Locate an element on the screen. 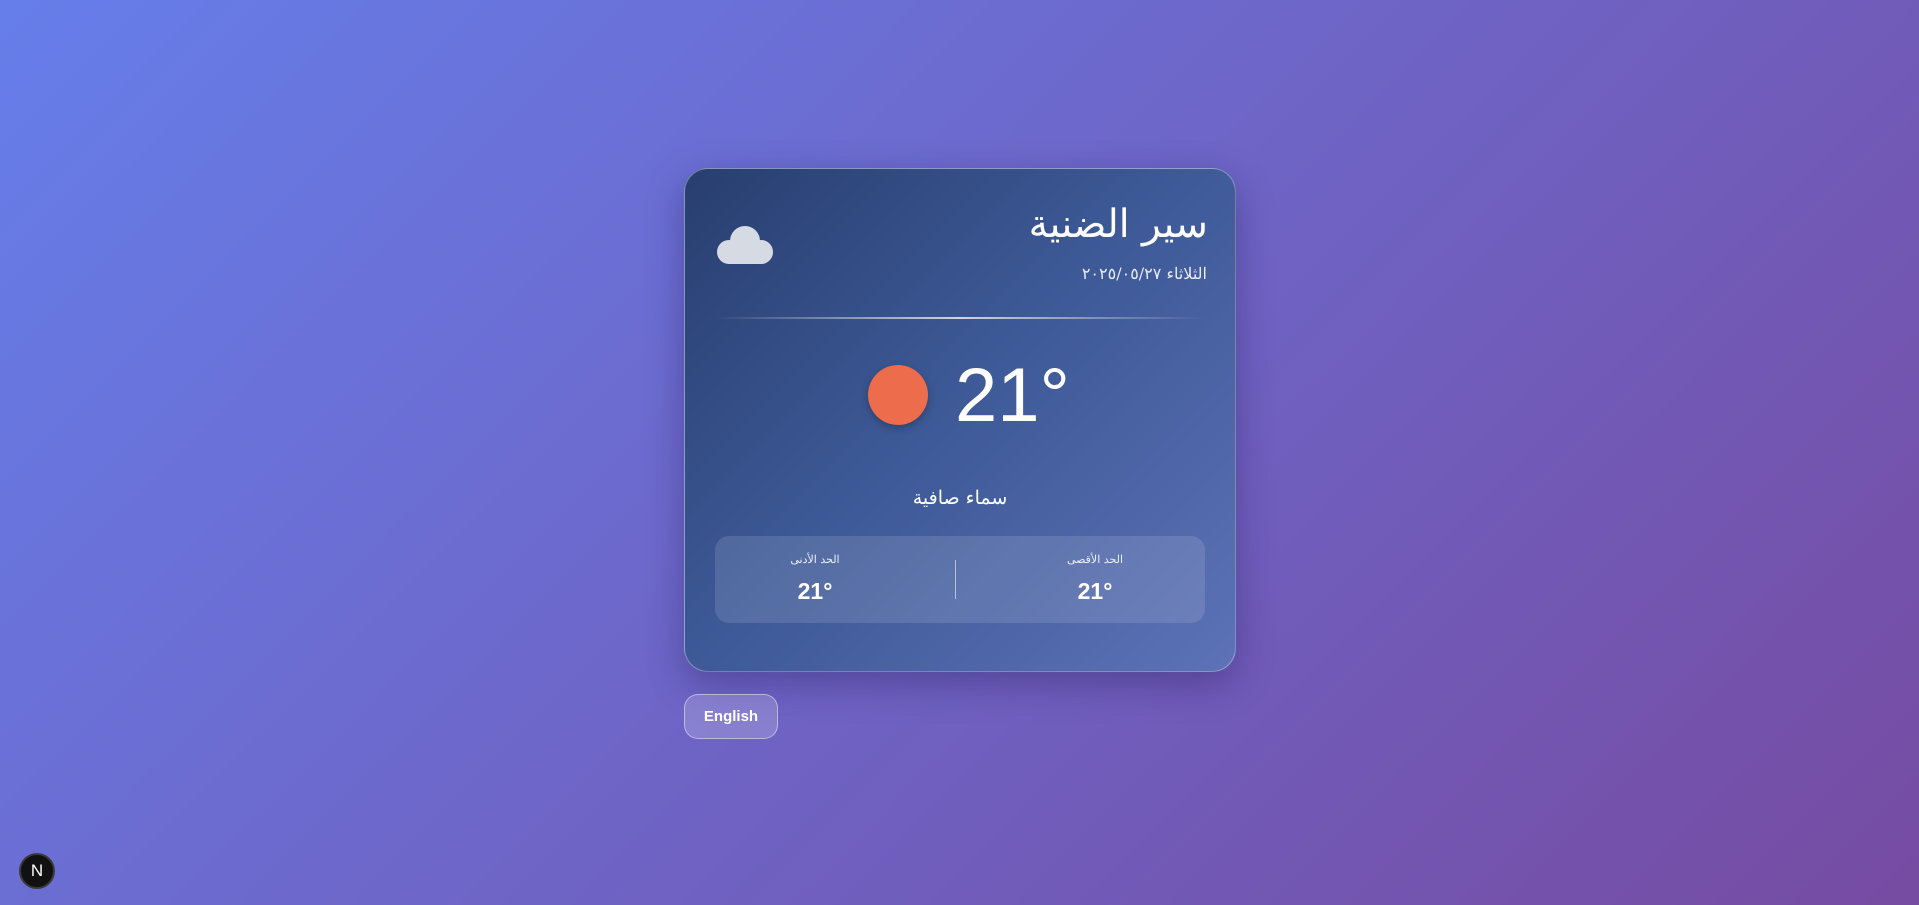 The image size is (1919, 905). min-value: 21° is located at coordinates (815, 591).